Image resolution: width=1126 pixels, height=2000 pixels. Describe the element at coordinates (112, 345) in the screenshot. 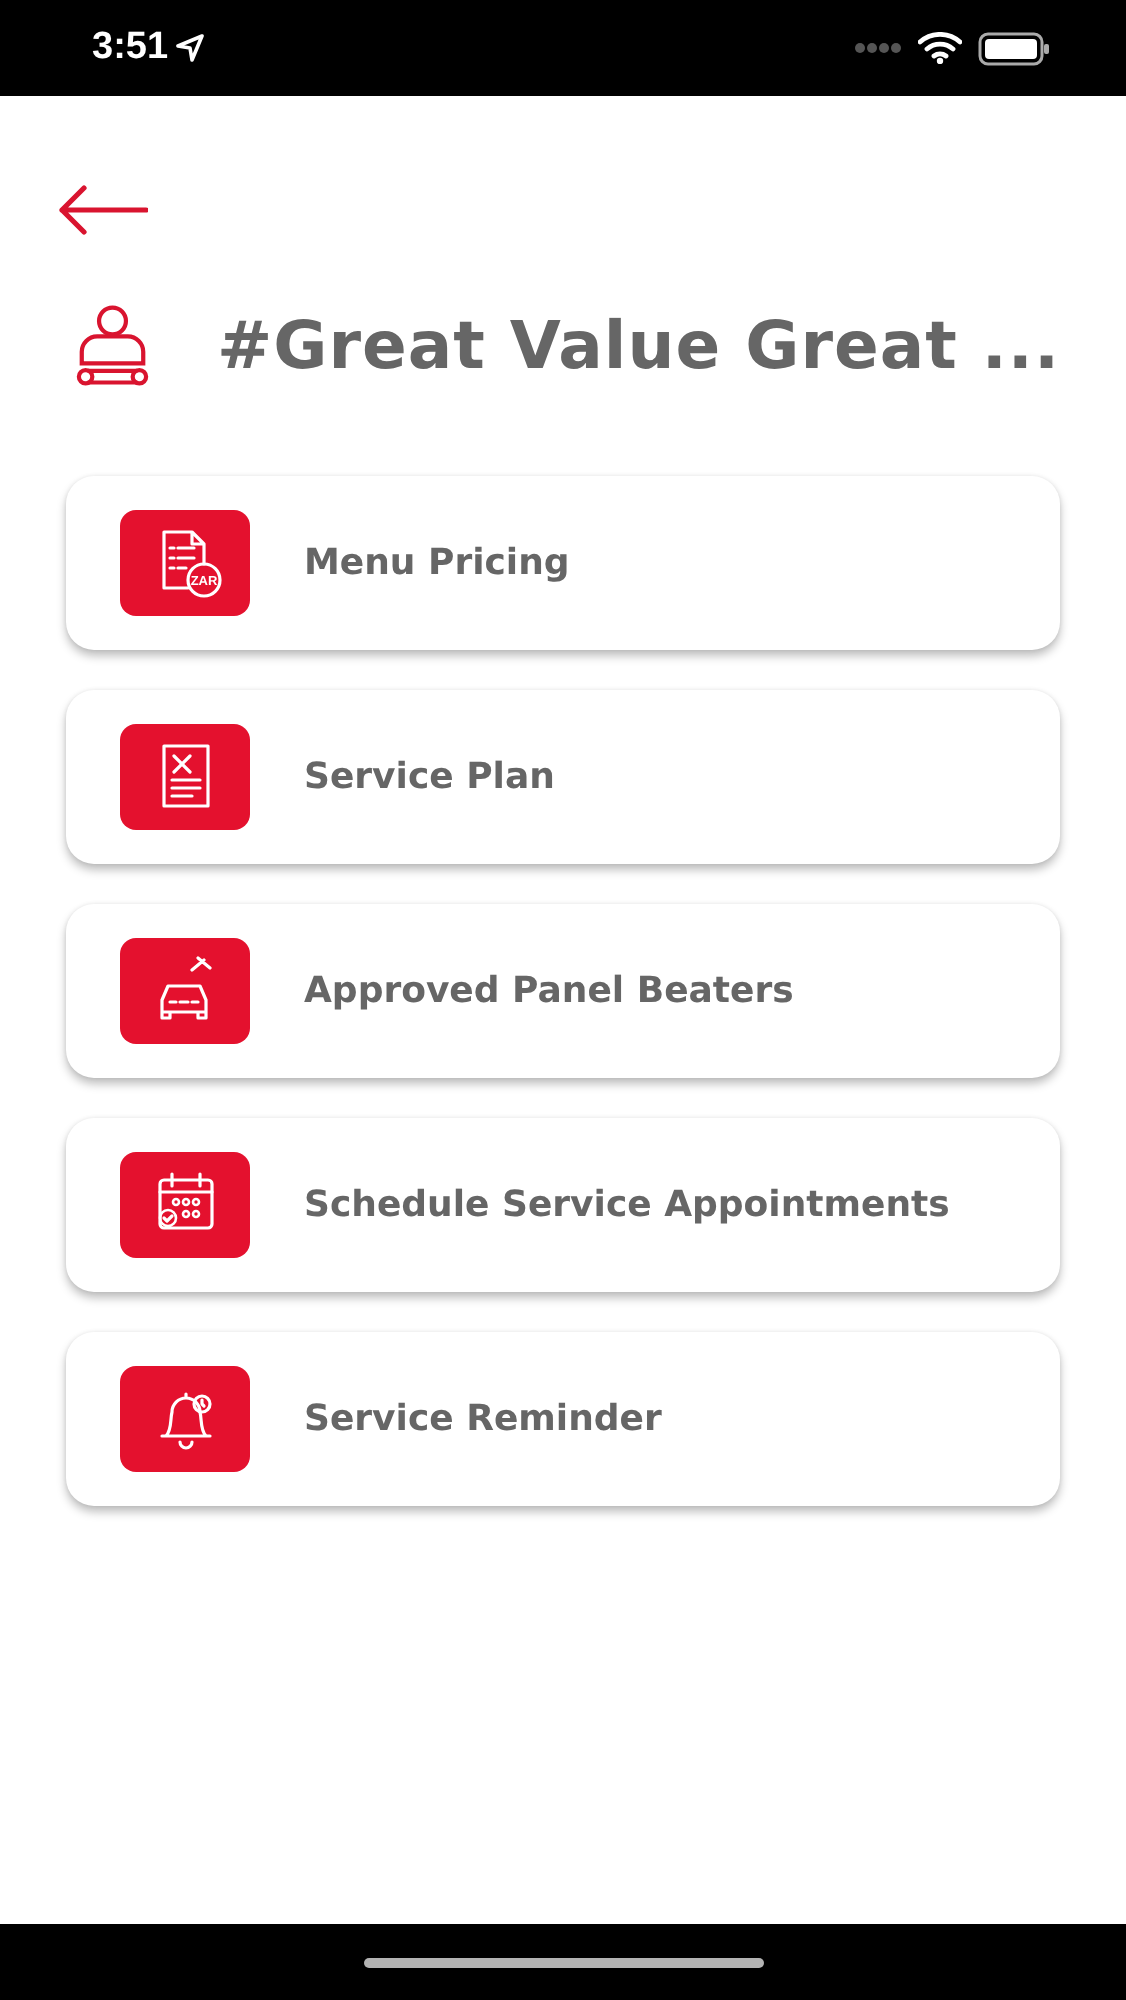

I see `mechanic-icon` at that location.